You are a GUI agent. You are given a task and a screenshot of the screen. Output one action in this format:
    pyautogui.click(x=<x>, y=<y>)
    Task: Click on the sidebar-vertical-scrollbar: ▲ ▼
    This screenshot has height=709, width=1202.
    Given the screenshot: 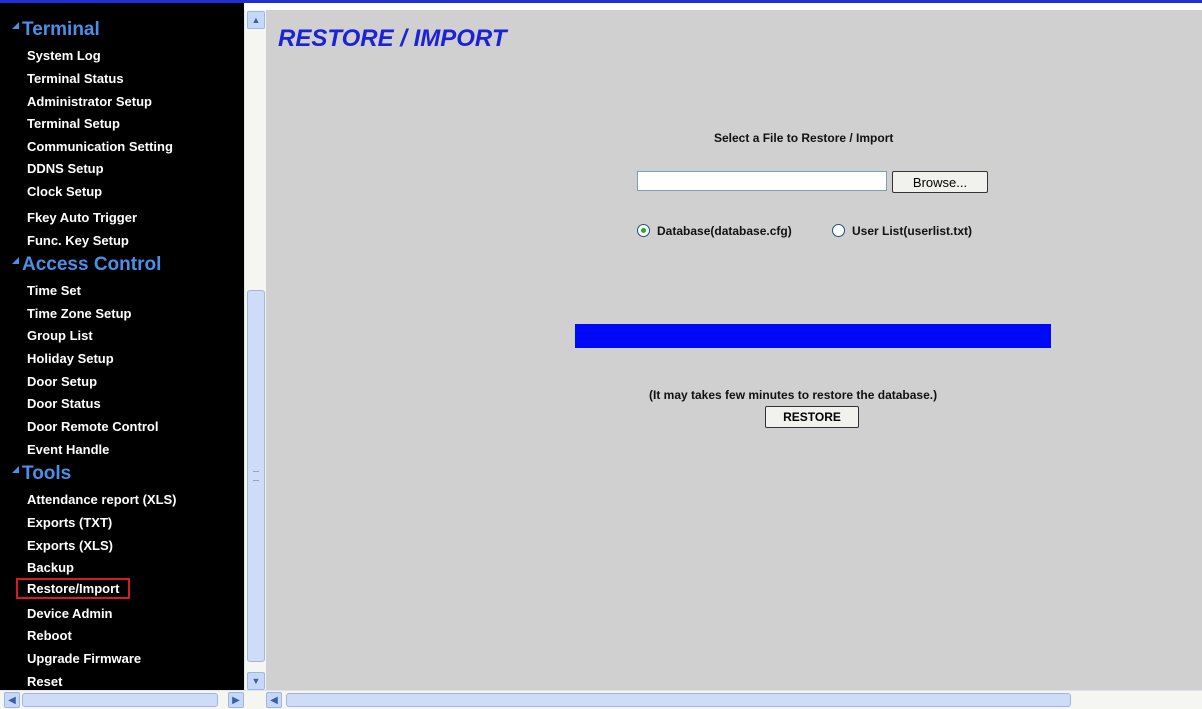 What is the action you would take?
    pyautogui.click(x=255, y=350)
    